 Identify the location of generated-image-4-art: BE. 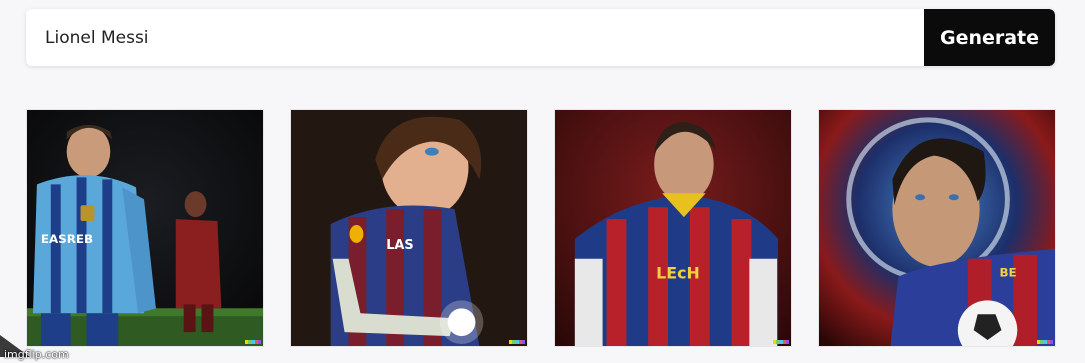
(937, 228).